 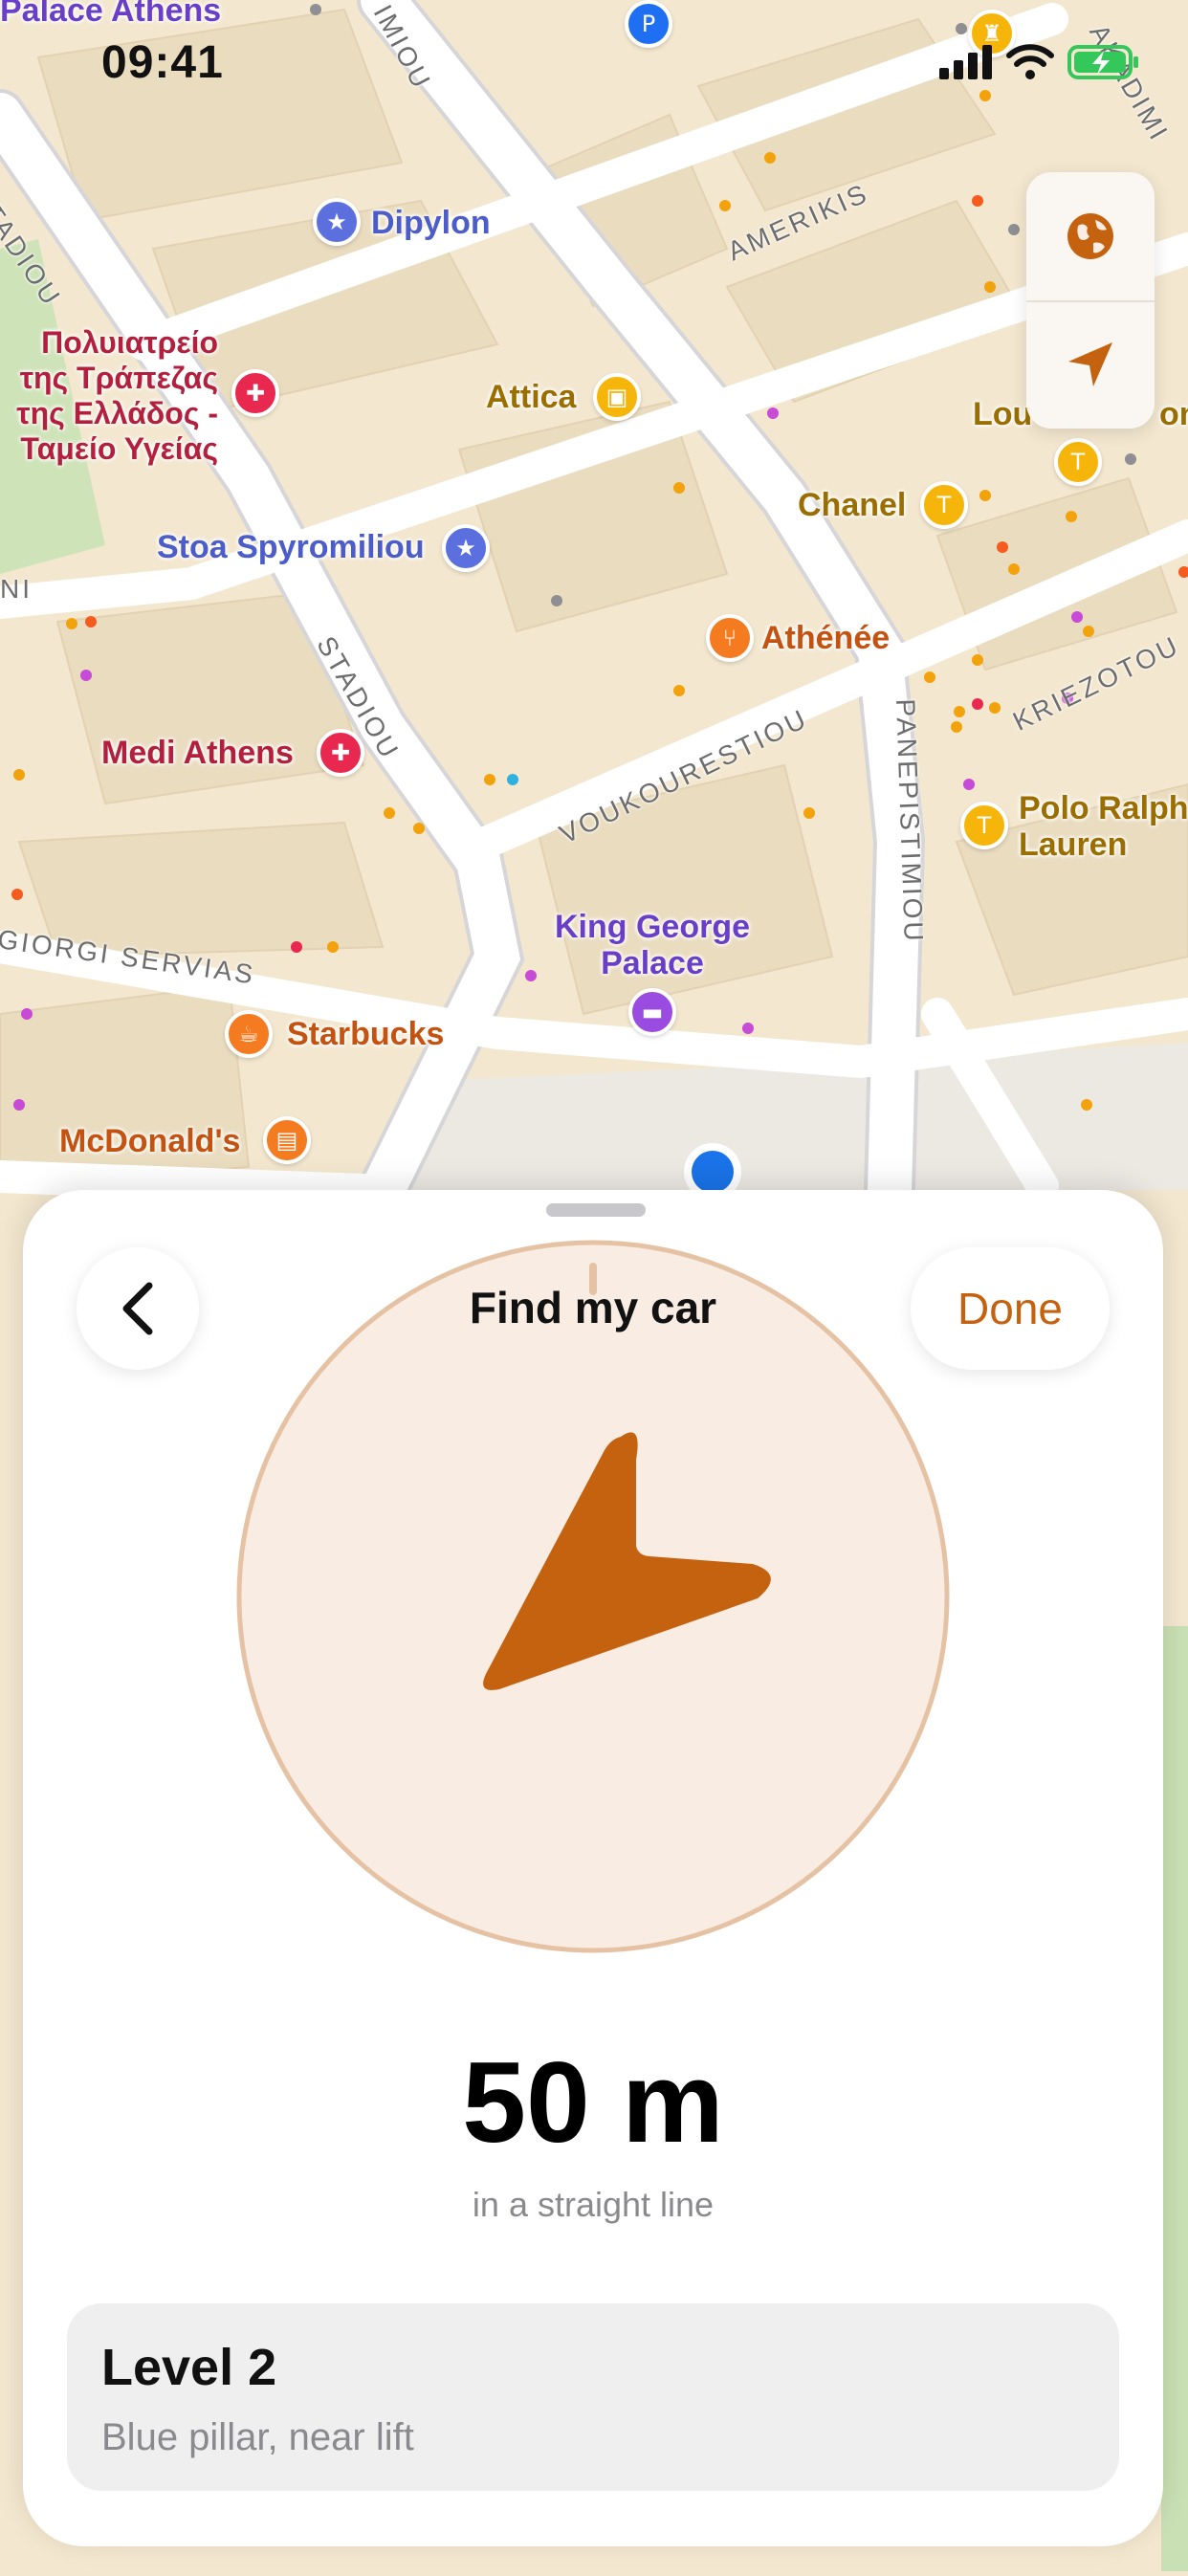 What do you see at coordinates (16, 589) in the screenshot?
I see `street-label-ni: NI` at bounding box center [16, 589].